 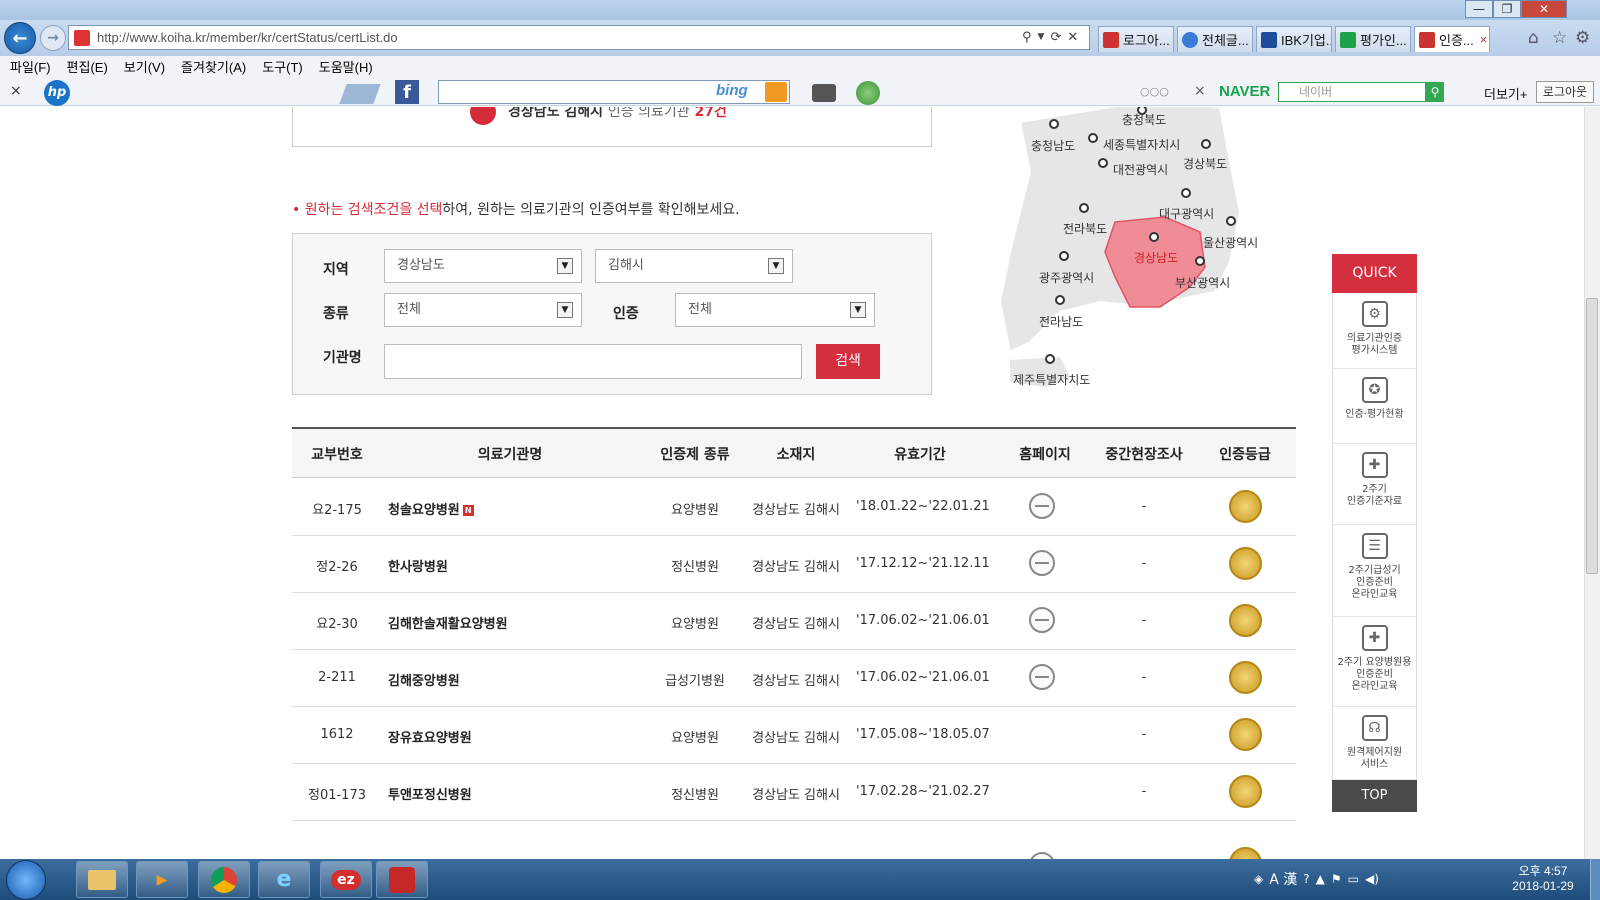 What do you see at coordinates (1484, 39) in the screenshot?
I see `tab-close-icon: ×` at bounding box center [1484, 39].